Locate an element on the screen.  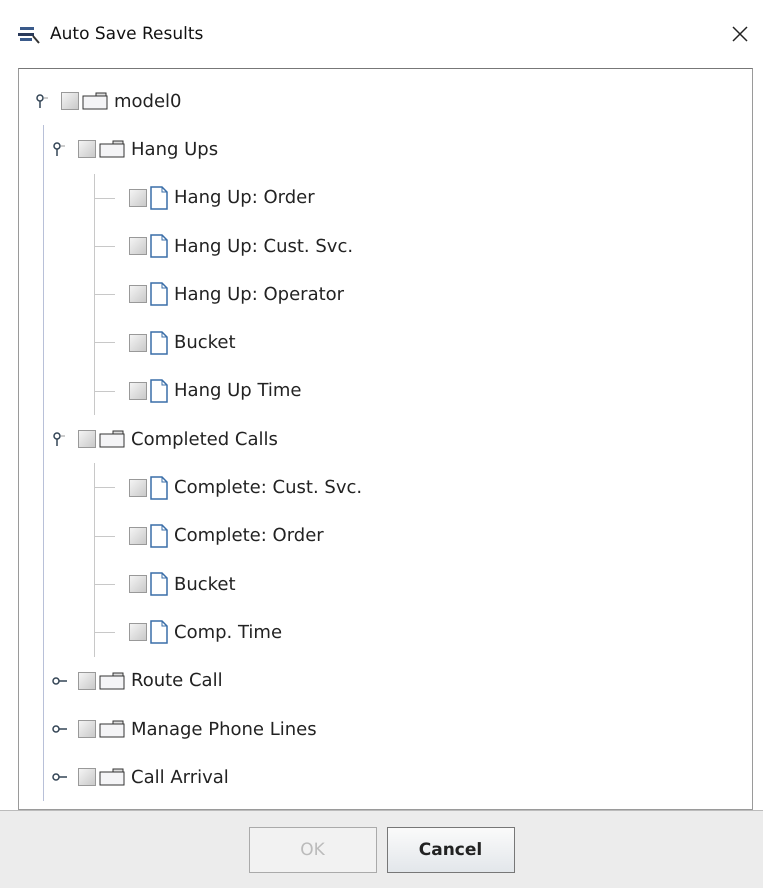
tree-item-label: Hang Up: Cust. Svc. is located at coordinates (264, 246).